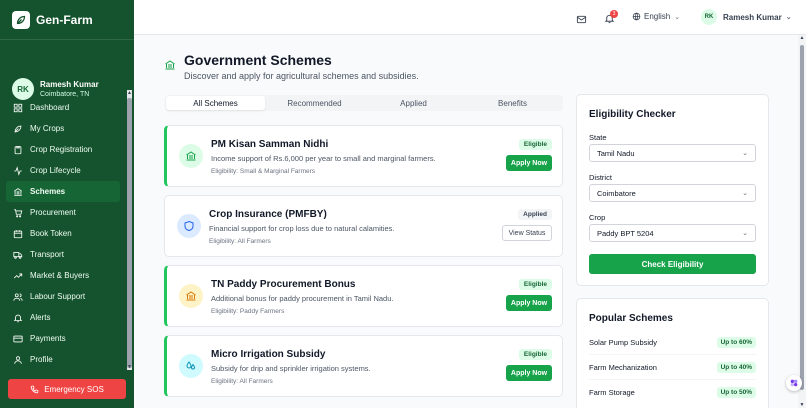 This screenshot has width=806, height=408. What do you see at coordinates (55, 170) in the screenshot?
I see `sidebar-item-label: Crop Lifecycle` at bounding box center [55, 170].